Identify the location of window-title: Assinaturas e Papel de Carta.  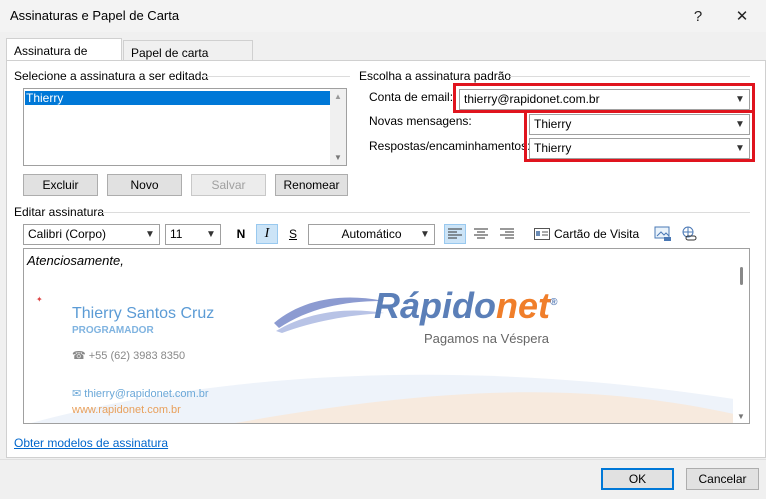
(95, 15).